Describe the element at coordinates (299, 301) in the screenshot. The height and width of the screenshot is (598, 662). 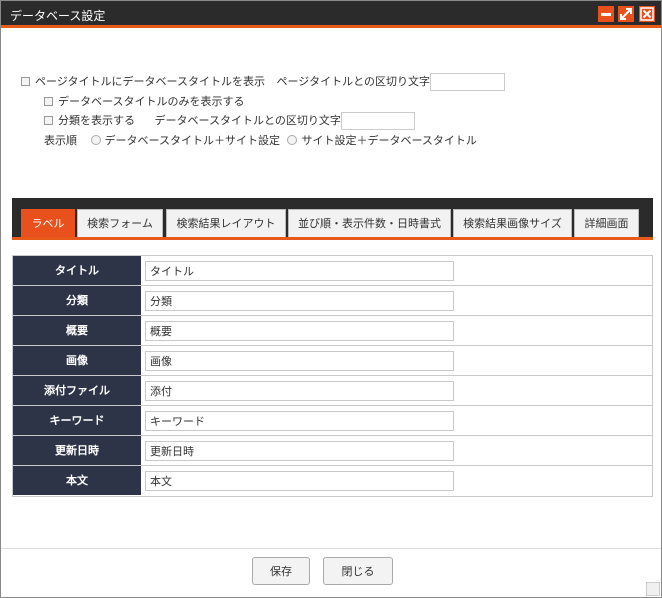
I see `field-input-category` at that location.